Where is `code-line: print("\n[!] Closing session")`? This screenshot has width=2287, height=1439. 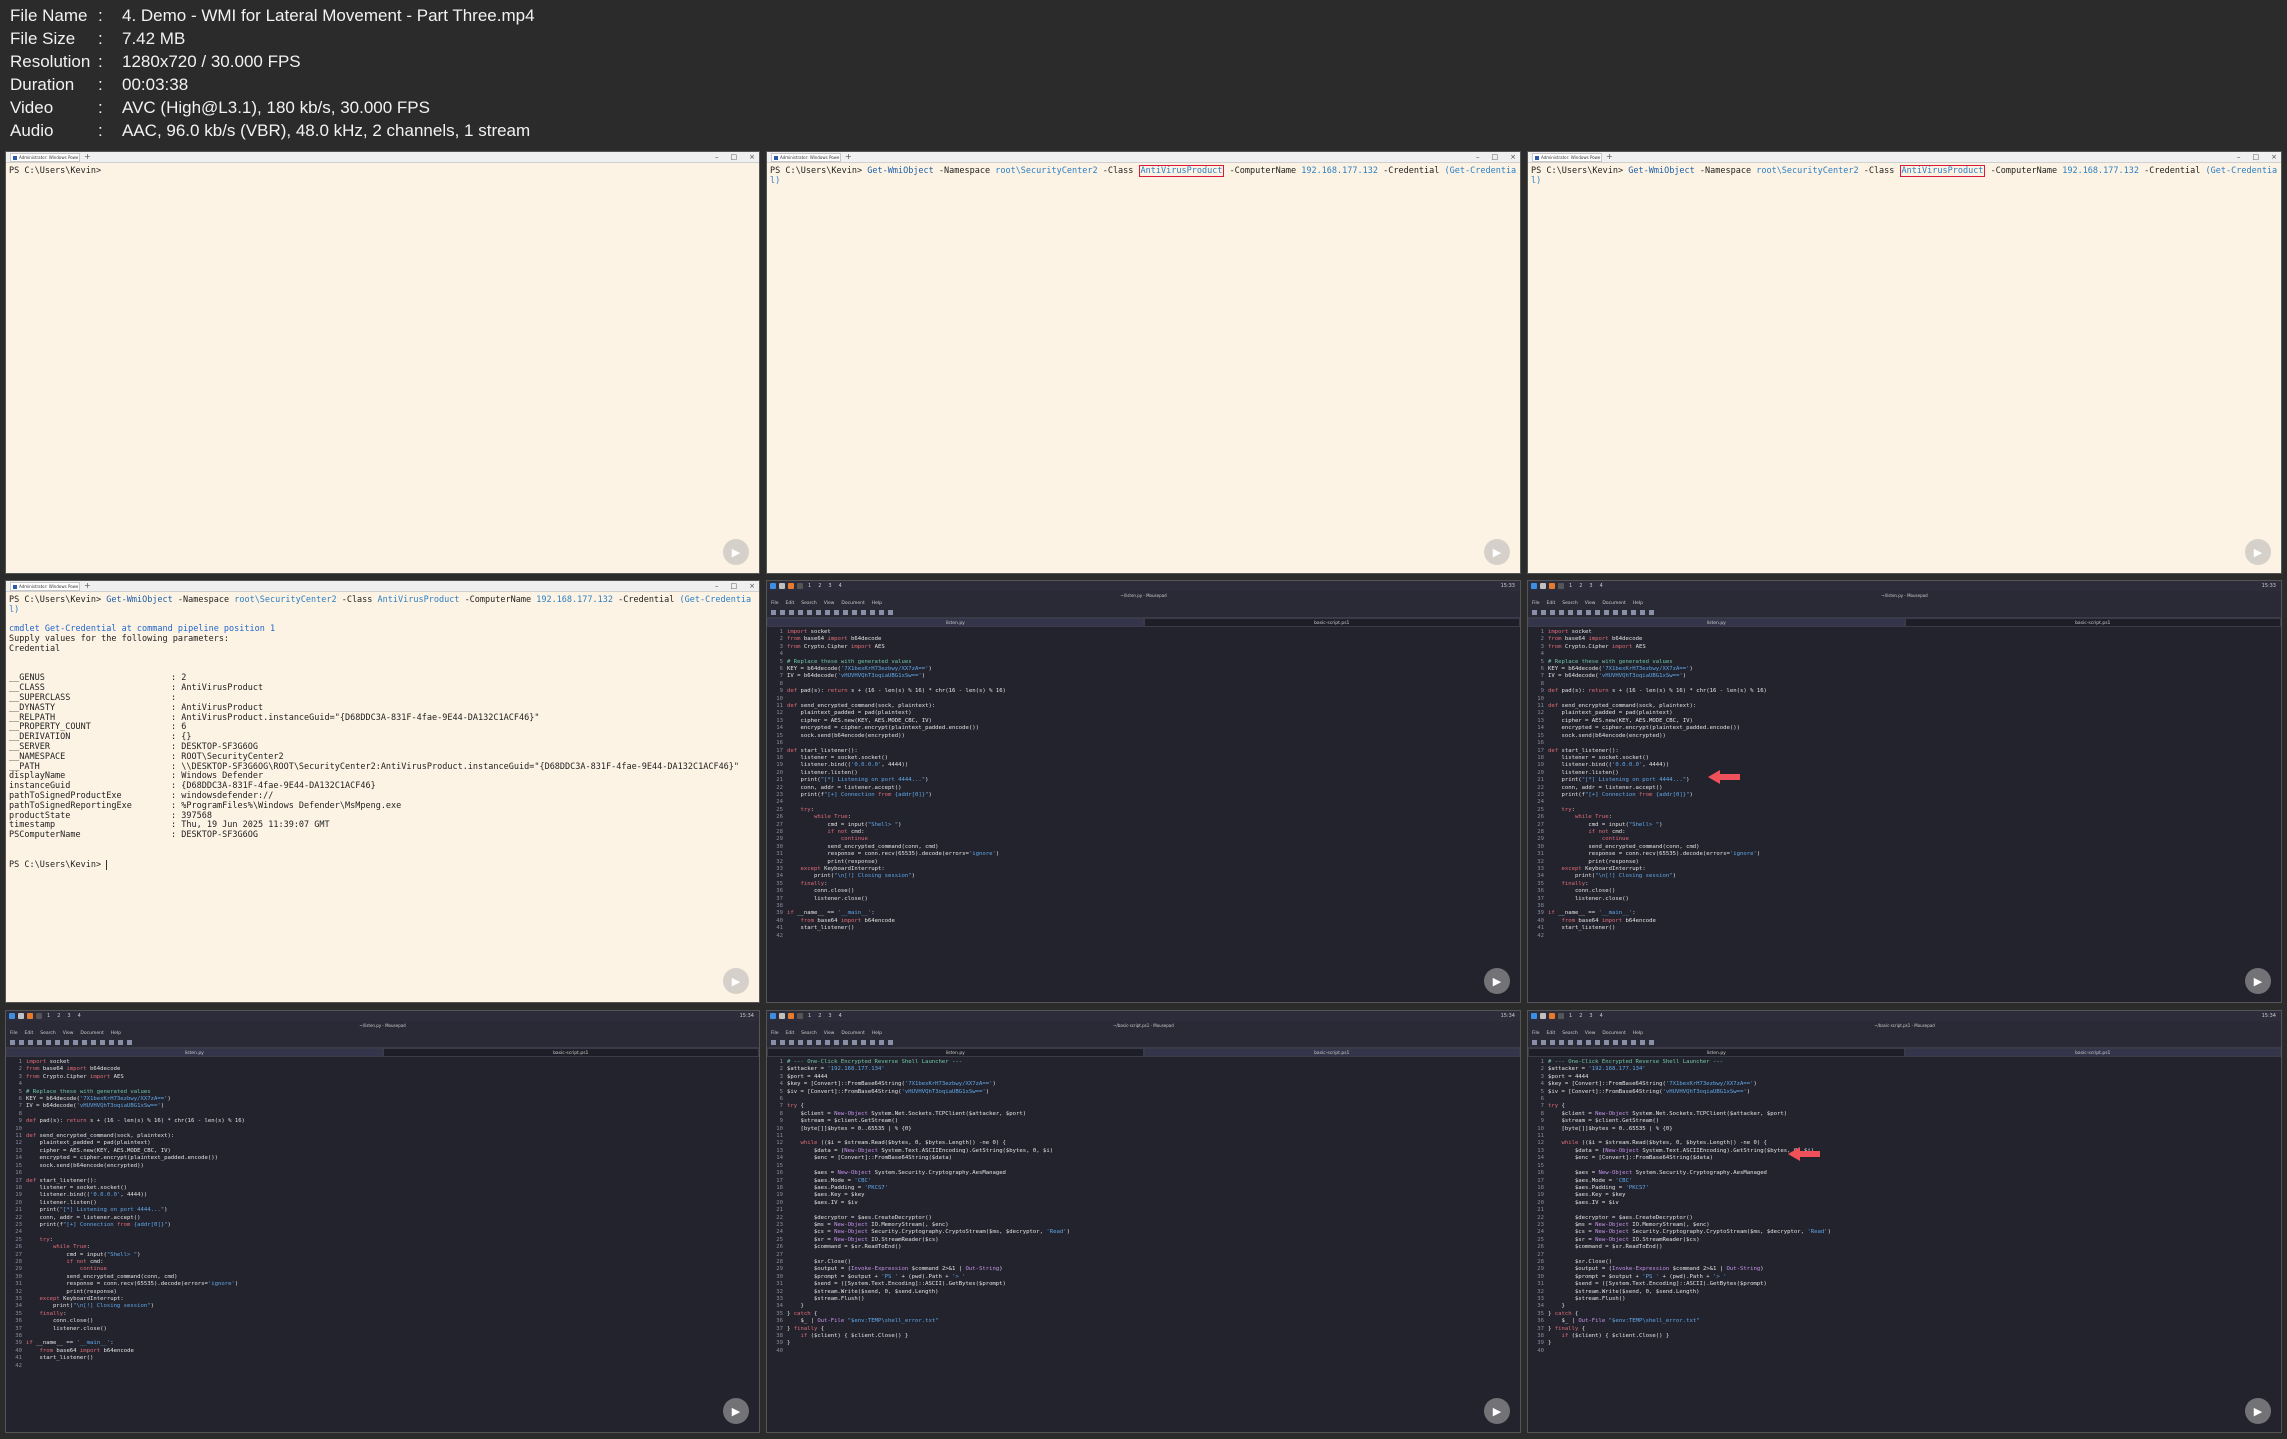 code-line: print("\n[!] Closing session") is located at coordinates (1612, 876).